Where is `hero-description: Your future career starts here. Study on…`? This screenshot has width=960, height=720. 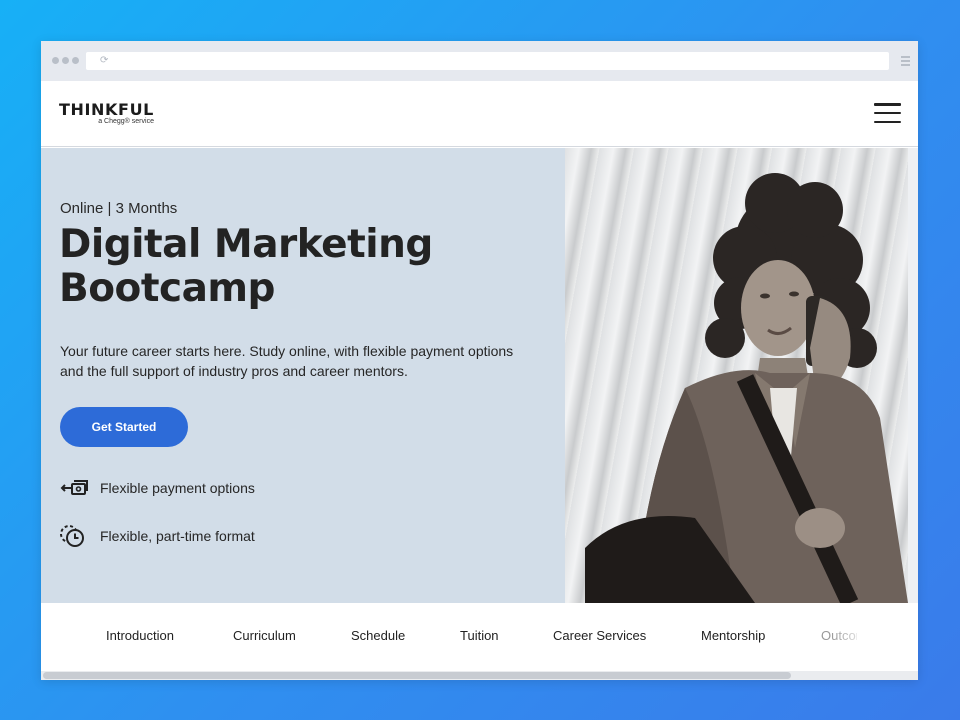
hero-description: Your future career starts here. Study on… is located at coordinates (287, 361).